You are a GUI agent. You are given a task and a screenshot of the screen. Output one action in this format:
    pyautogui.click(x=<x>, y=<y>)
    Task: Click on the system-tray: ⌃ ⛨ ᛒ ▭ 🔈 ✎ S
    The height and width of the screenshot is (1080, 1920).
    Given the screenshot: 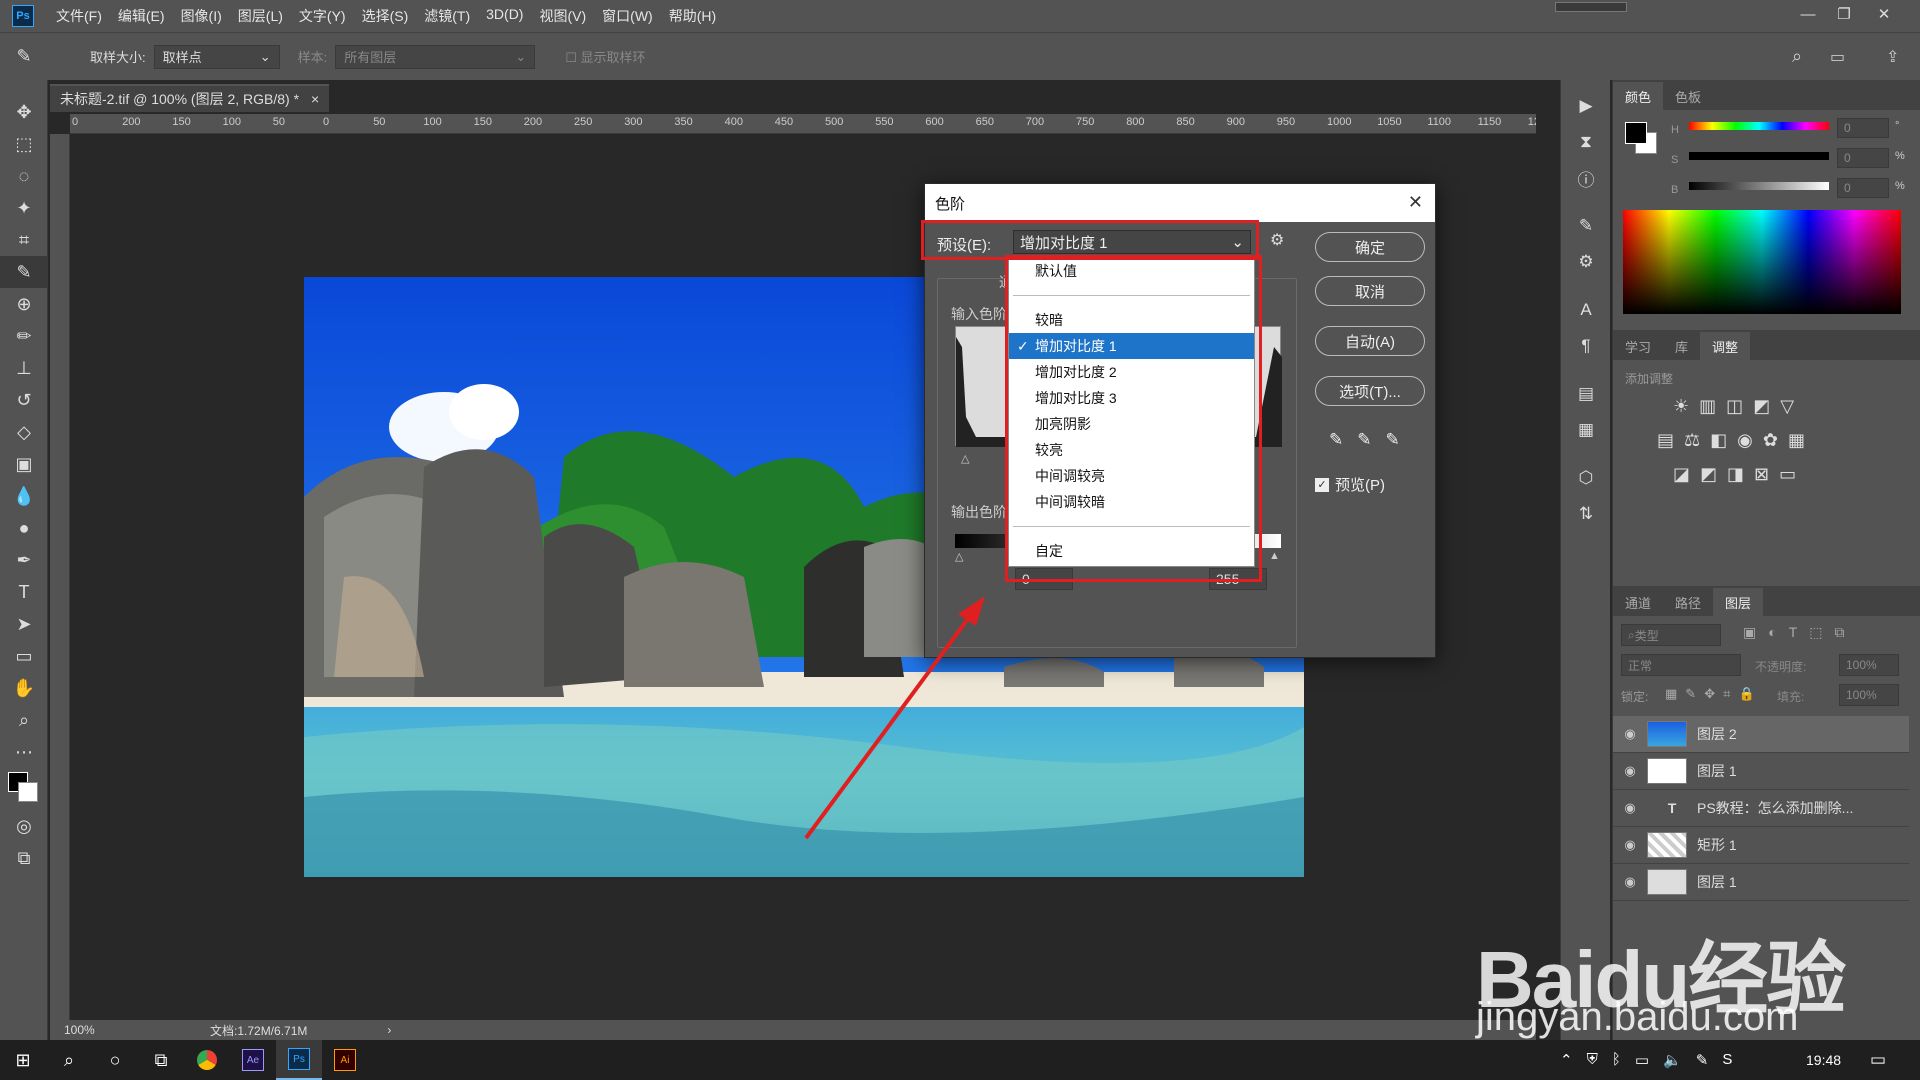 What is the action you would take?
    pyautogui.click(x=1646, y=1060)
    